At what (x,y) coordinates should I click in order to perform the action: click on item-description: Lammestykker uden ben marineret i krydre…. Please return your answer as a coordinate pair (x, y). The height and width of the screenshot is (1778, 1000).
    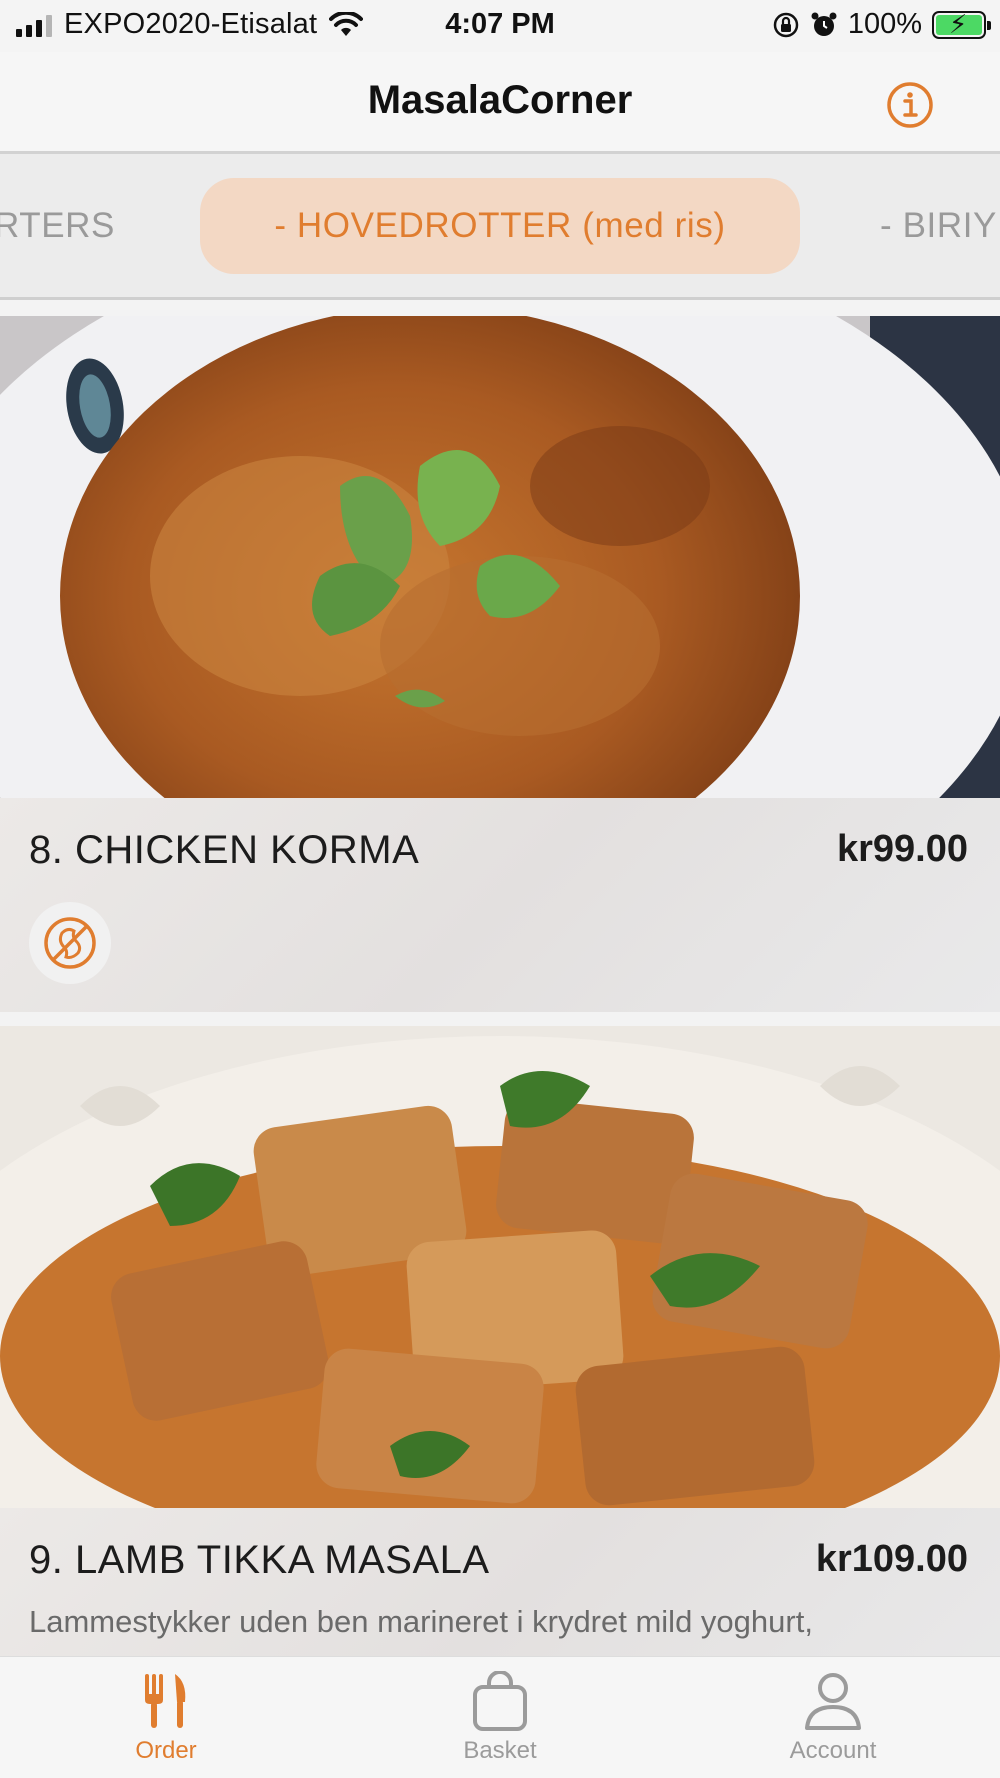
    Looking at the image, I should click on (421, 1621).